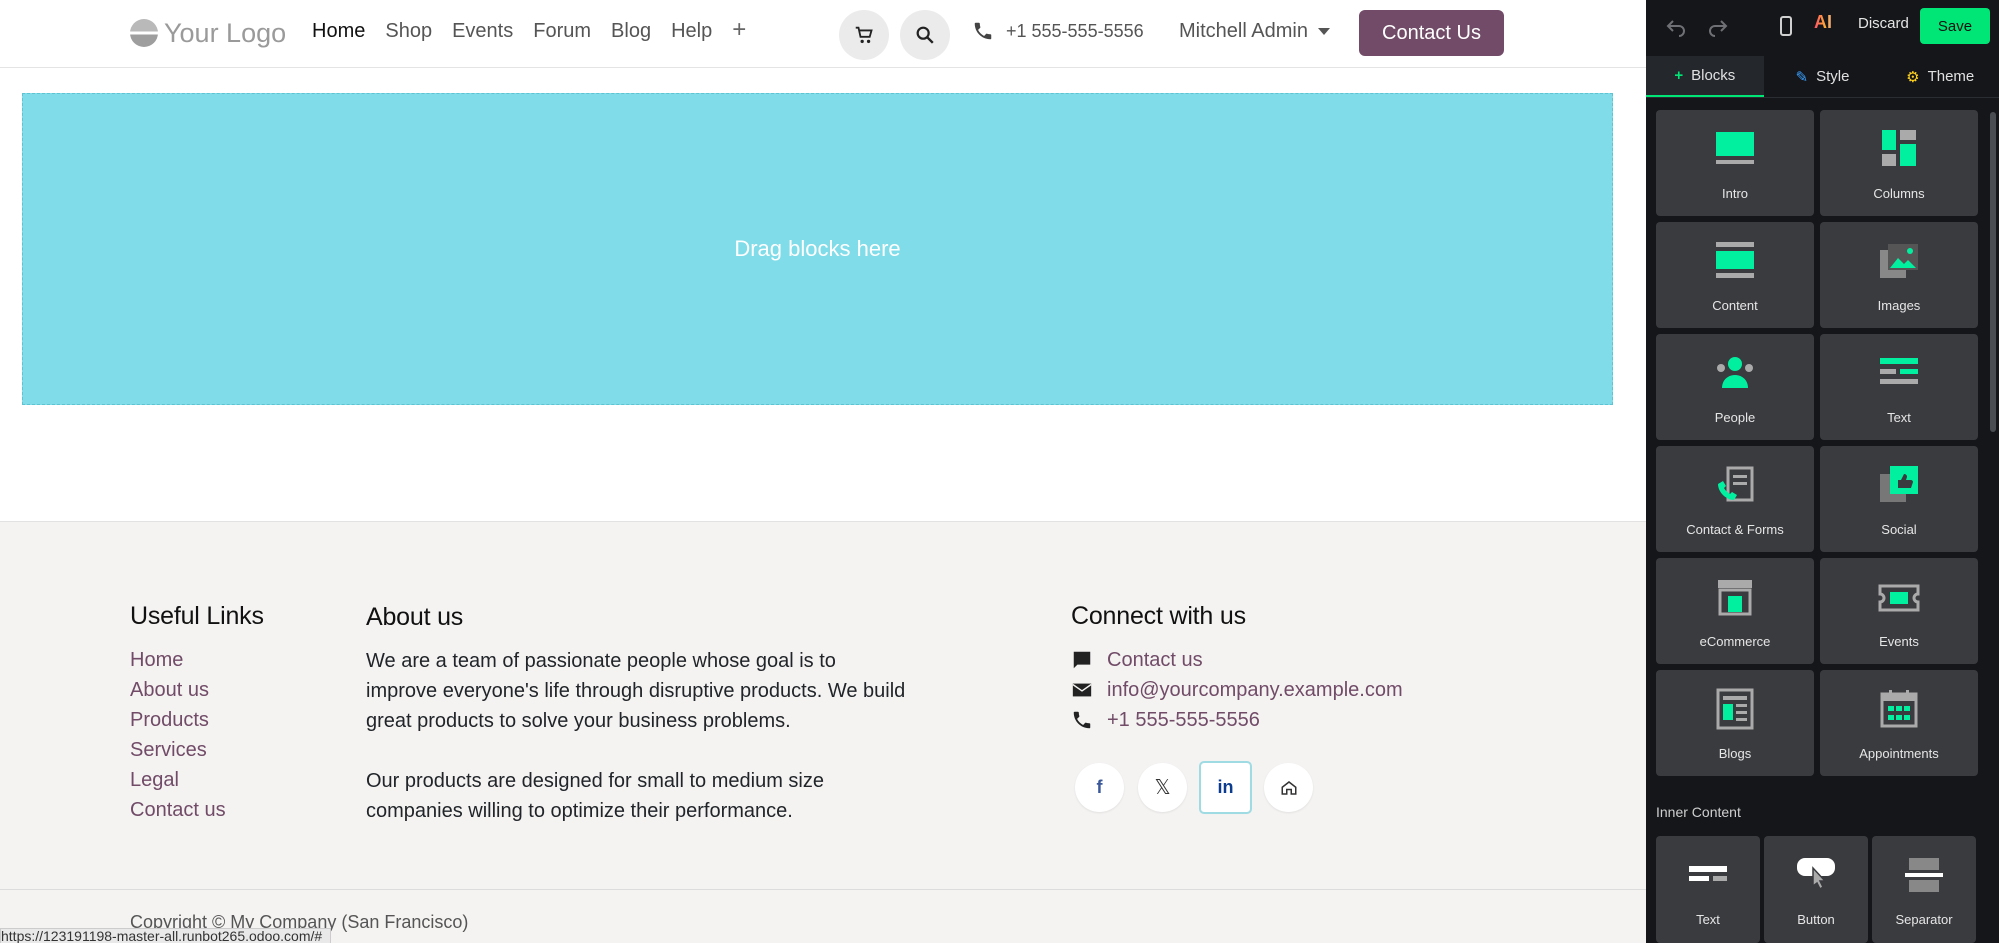 Image resolution: width=1999 pixels, height=943 pixels. I want to click on blogs-icon, so click(1735, 709).